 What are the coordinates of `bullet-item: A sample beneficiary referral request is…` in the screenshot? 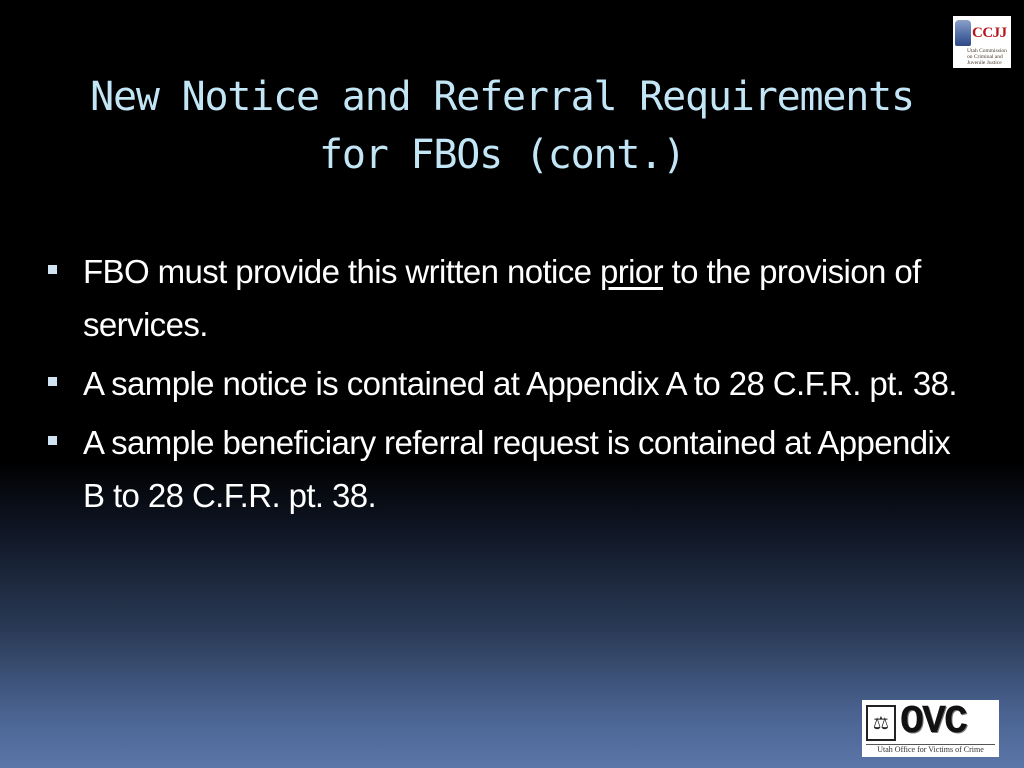 It's located at (505, 469).